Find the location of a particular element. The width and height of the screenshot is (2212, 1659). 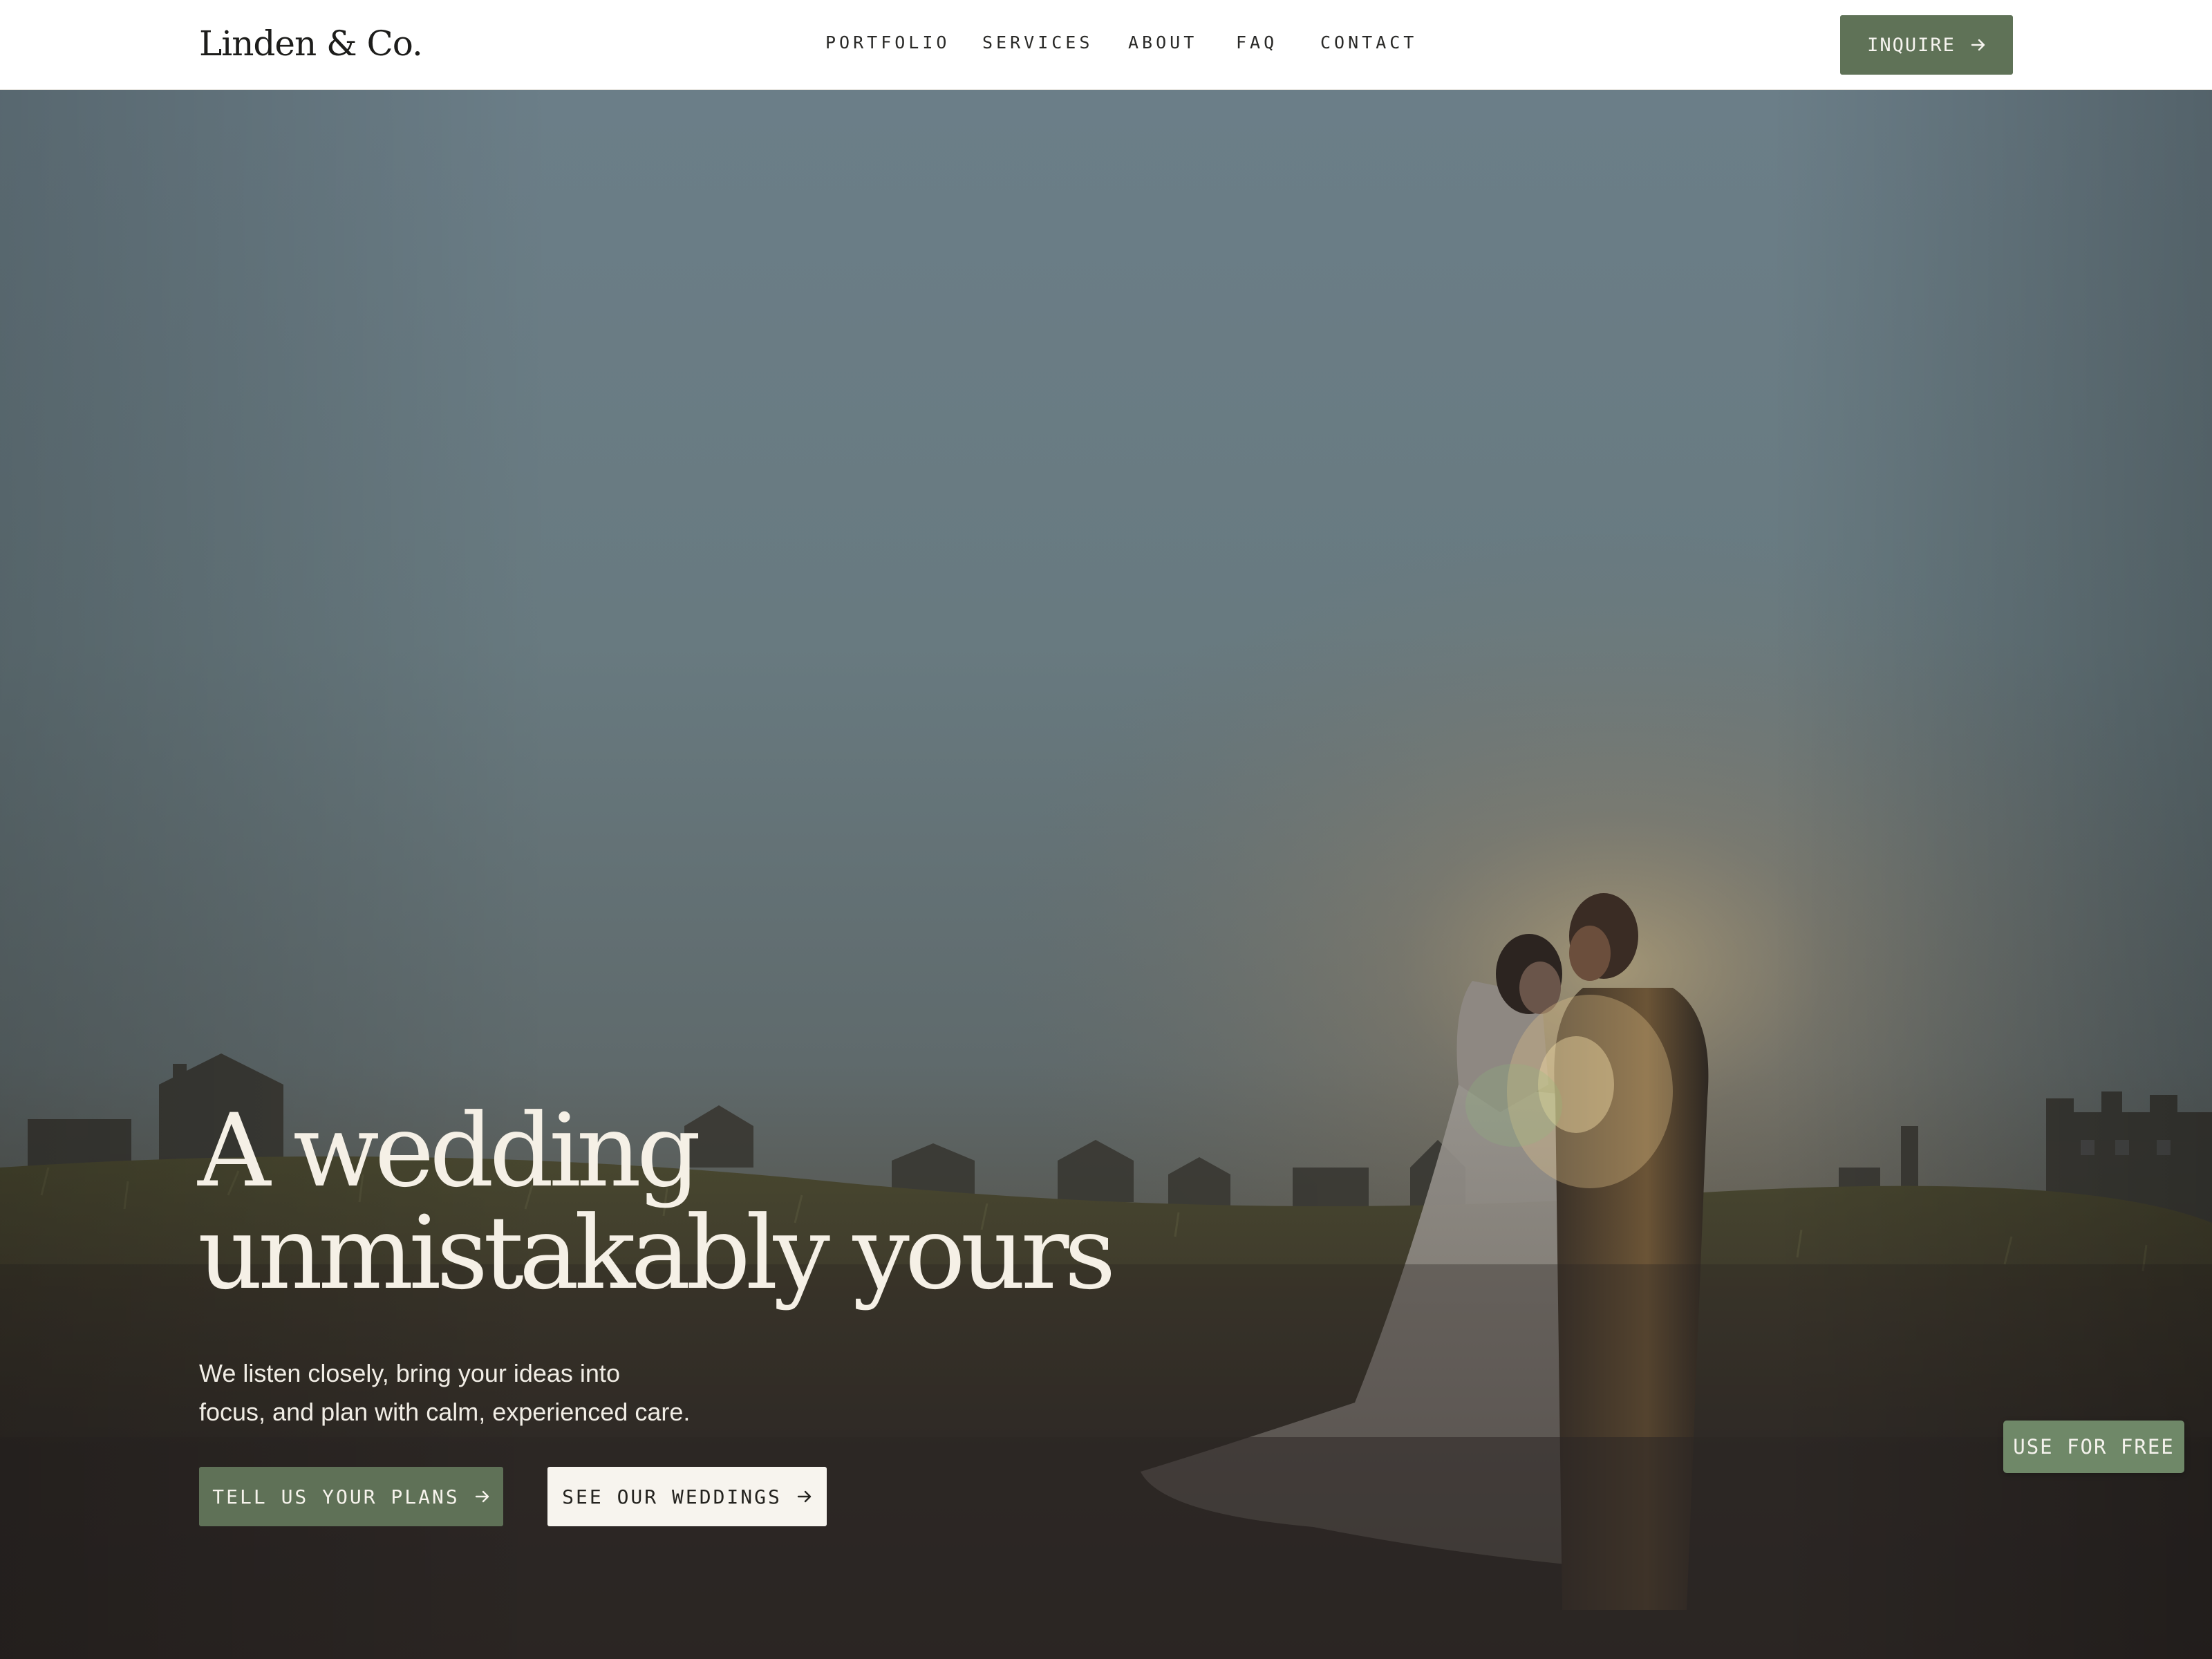

nav-item-about: ABOUT is located at coordinates (1162, 43).